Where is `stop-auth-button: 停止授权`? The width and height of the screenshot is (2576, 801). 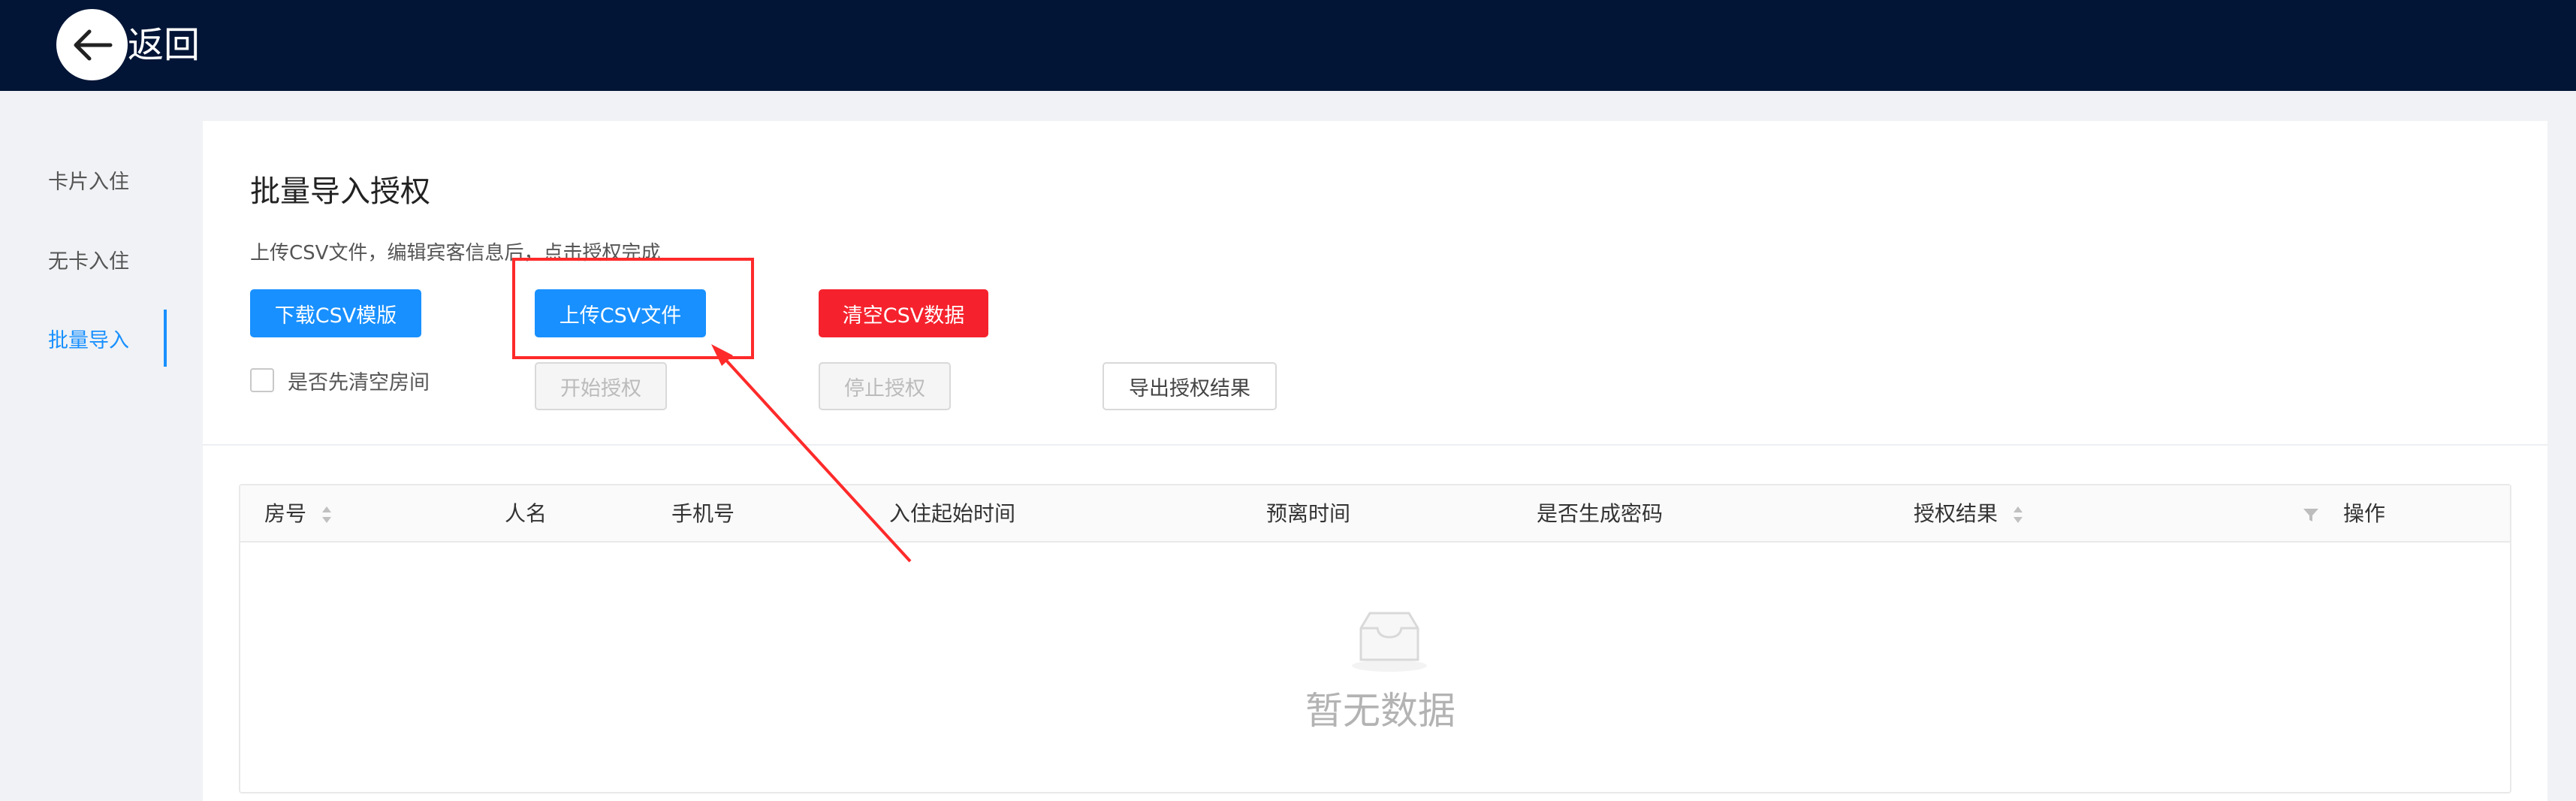 stop-auth-button: 停止授权 is located at coordinates (885, 386).